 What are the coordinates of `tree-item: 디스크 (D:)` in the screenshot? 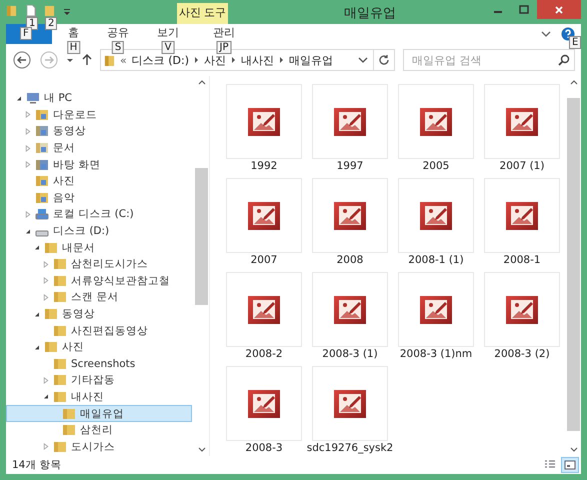 It's located at (99, 231).